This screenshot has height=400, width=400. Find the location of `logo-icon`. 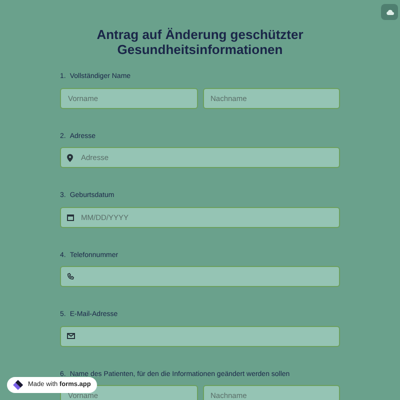

logo-icon is located at coordinates (18, 385).